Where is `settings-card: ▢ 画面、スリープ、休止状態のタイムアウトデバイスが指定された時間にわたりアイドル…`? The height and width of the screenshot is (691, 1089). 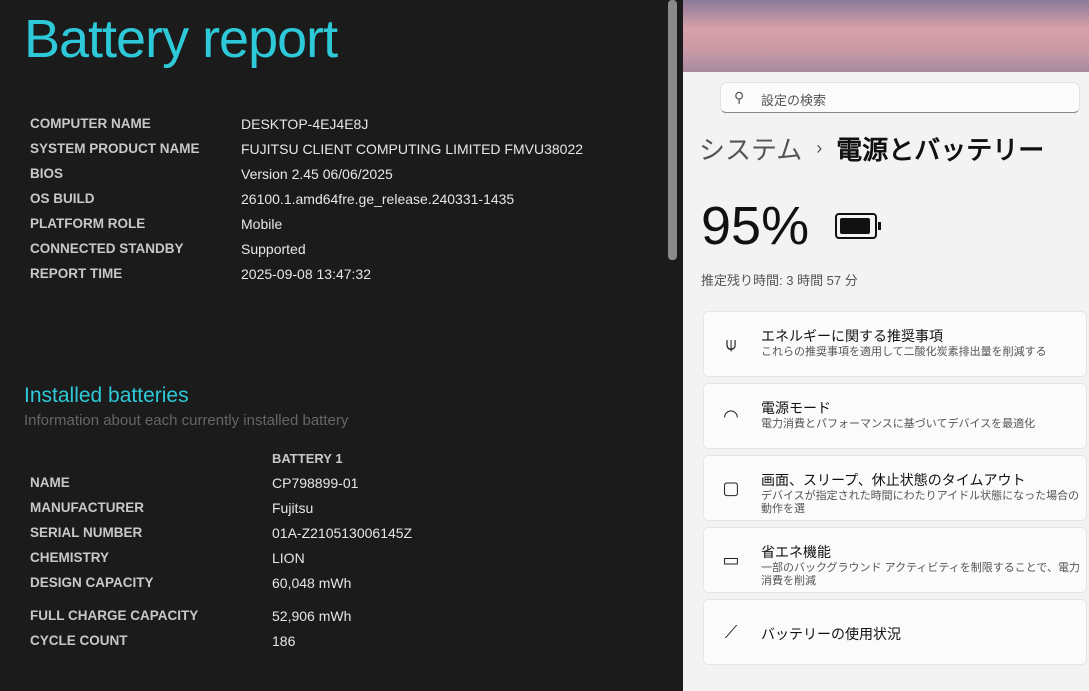 settings-card: ▢ 画面、スリープ、休止状態のタイムアウトデバイスが指定された時間にわたりアイドル… is located at coordinates (895, 488).